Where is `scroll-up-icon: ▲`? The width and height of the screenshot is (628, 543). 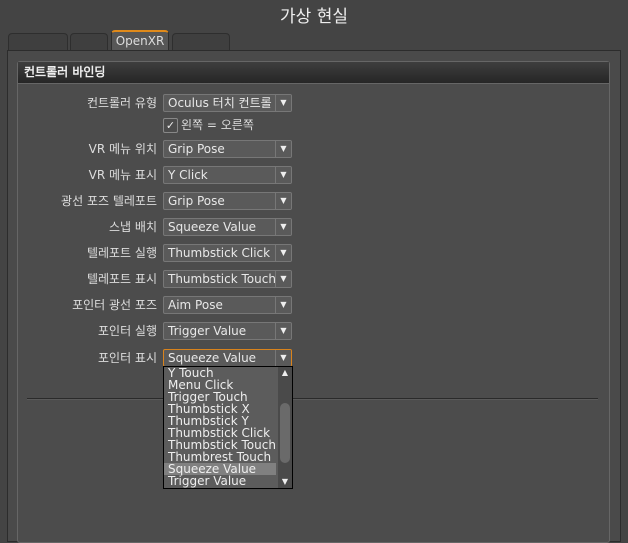
scroll-up-icon: ▲ is located at coordinates (285, 373).